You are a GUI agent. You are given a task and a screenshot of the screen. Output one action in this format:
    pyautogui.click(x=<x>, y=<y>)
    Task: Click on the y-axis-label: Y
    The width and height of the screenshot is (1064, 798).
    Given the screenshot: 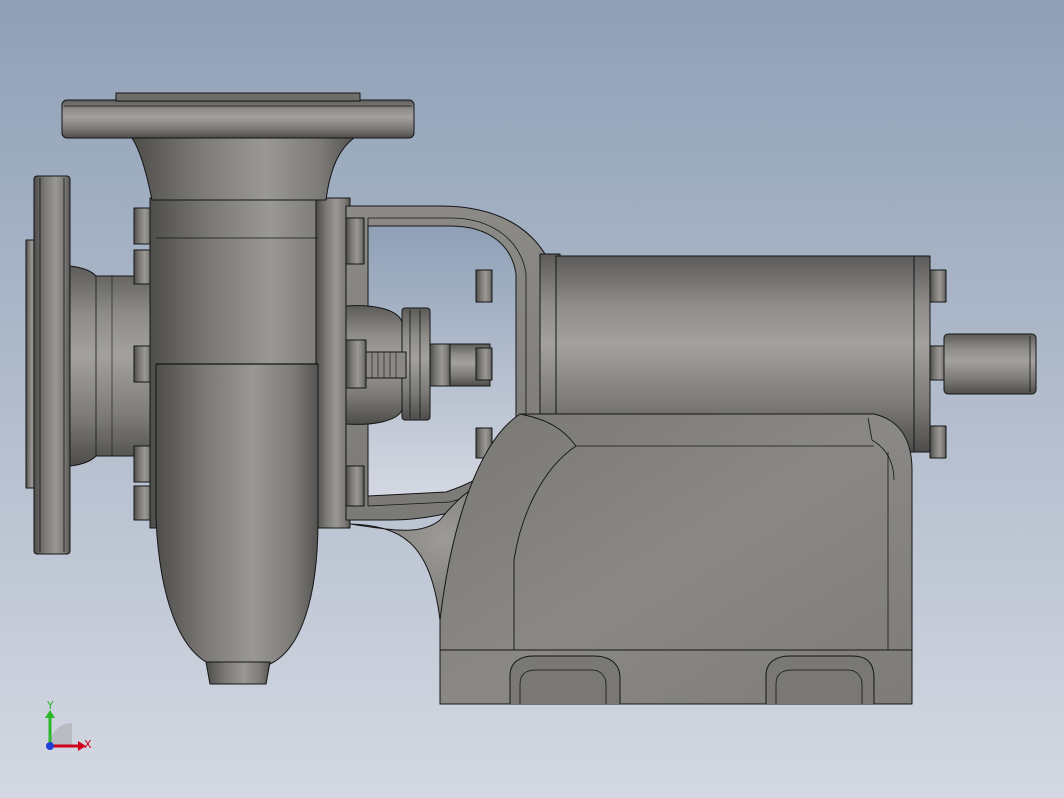 What is the action you would take?
    pyautogui.click(x=50, y=705)
    